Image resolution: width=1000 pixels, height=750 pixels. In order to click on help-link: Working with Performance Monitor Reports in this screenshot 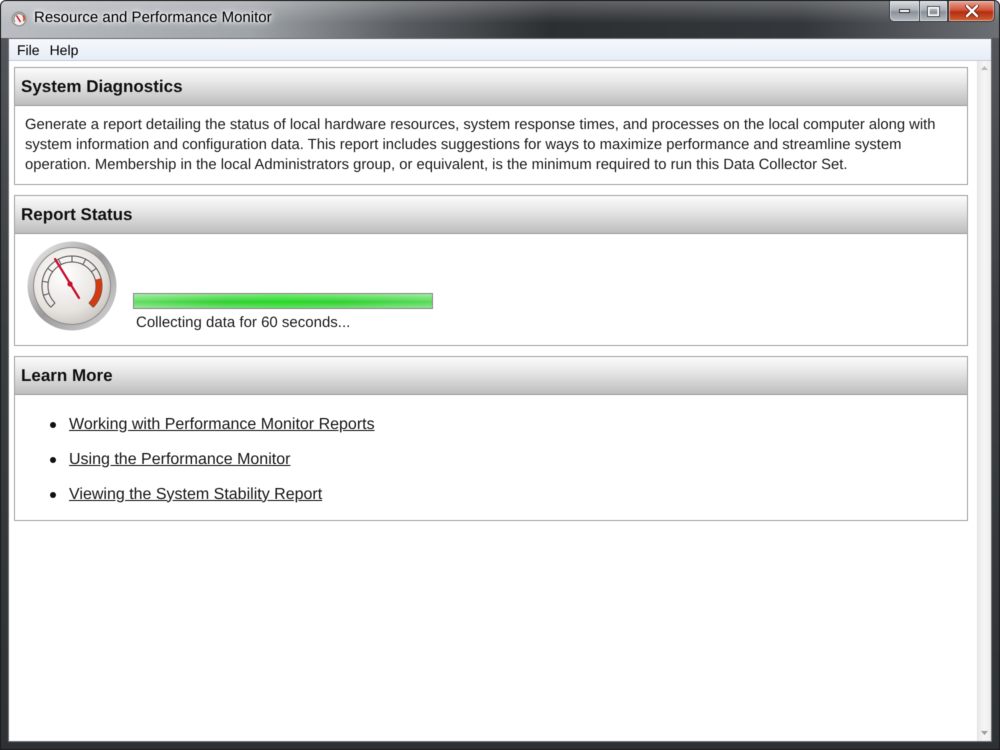, I will do `click(222, 425)`.